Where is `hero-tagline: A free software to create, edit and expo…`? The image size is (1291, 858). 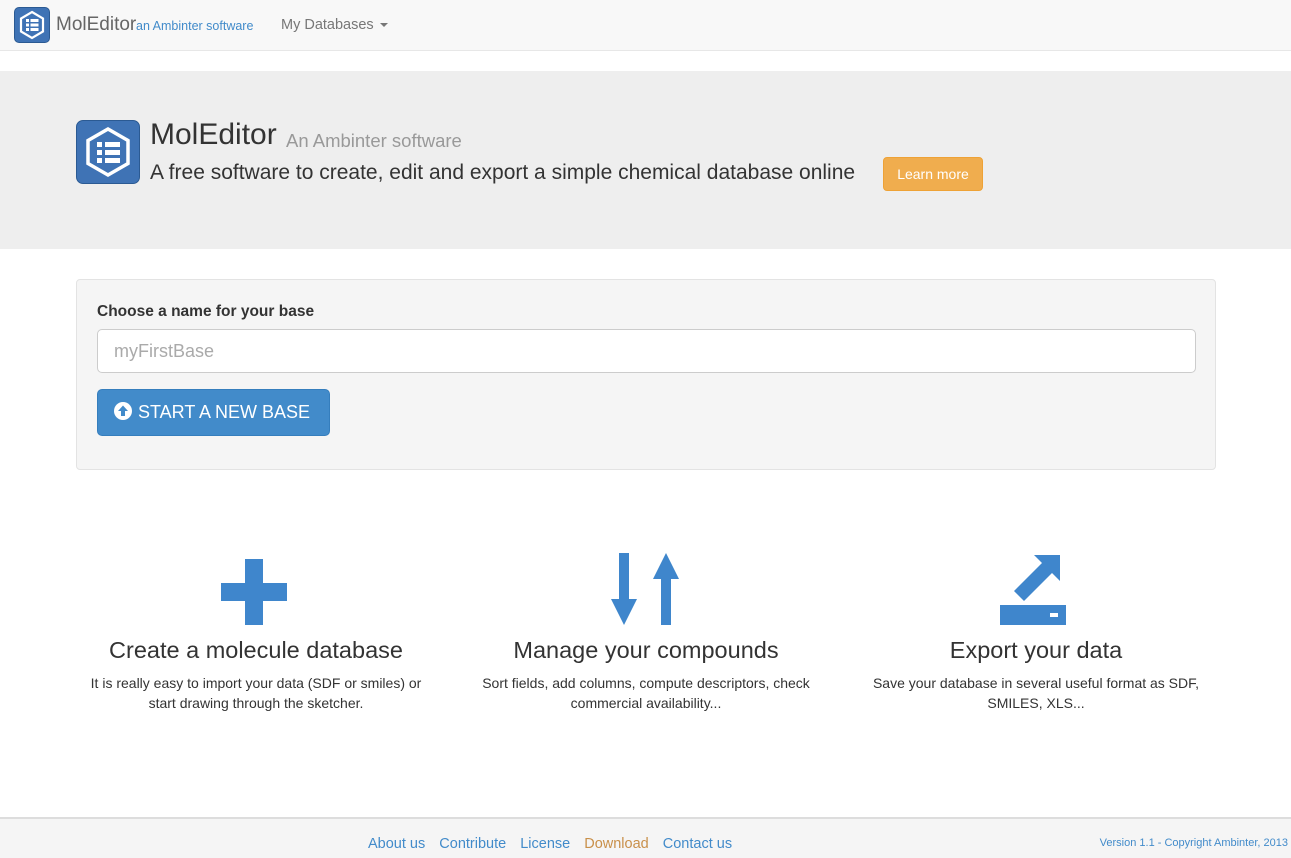 hero-tagline: A free software to create, edit and expo… is located at coordinates (503, 172).